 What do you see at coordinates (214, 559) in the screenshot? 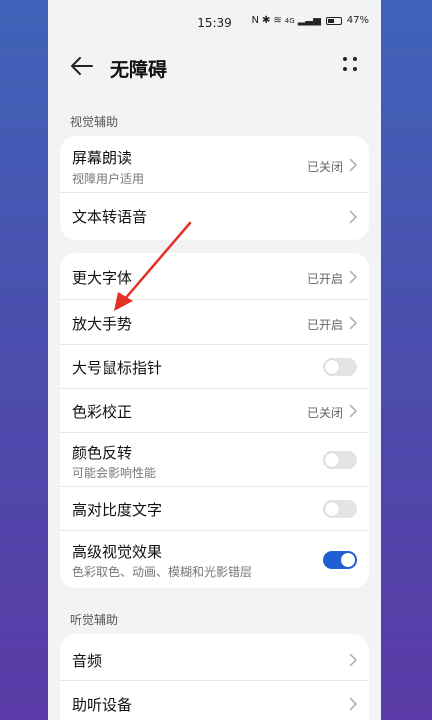
I see `row-advanced-visual-effects: 高级视觉效果 色彩取色、动画、模糊和光影错层` at bounding box center [214, 559].